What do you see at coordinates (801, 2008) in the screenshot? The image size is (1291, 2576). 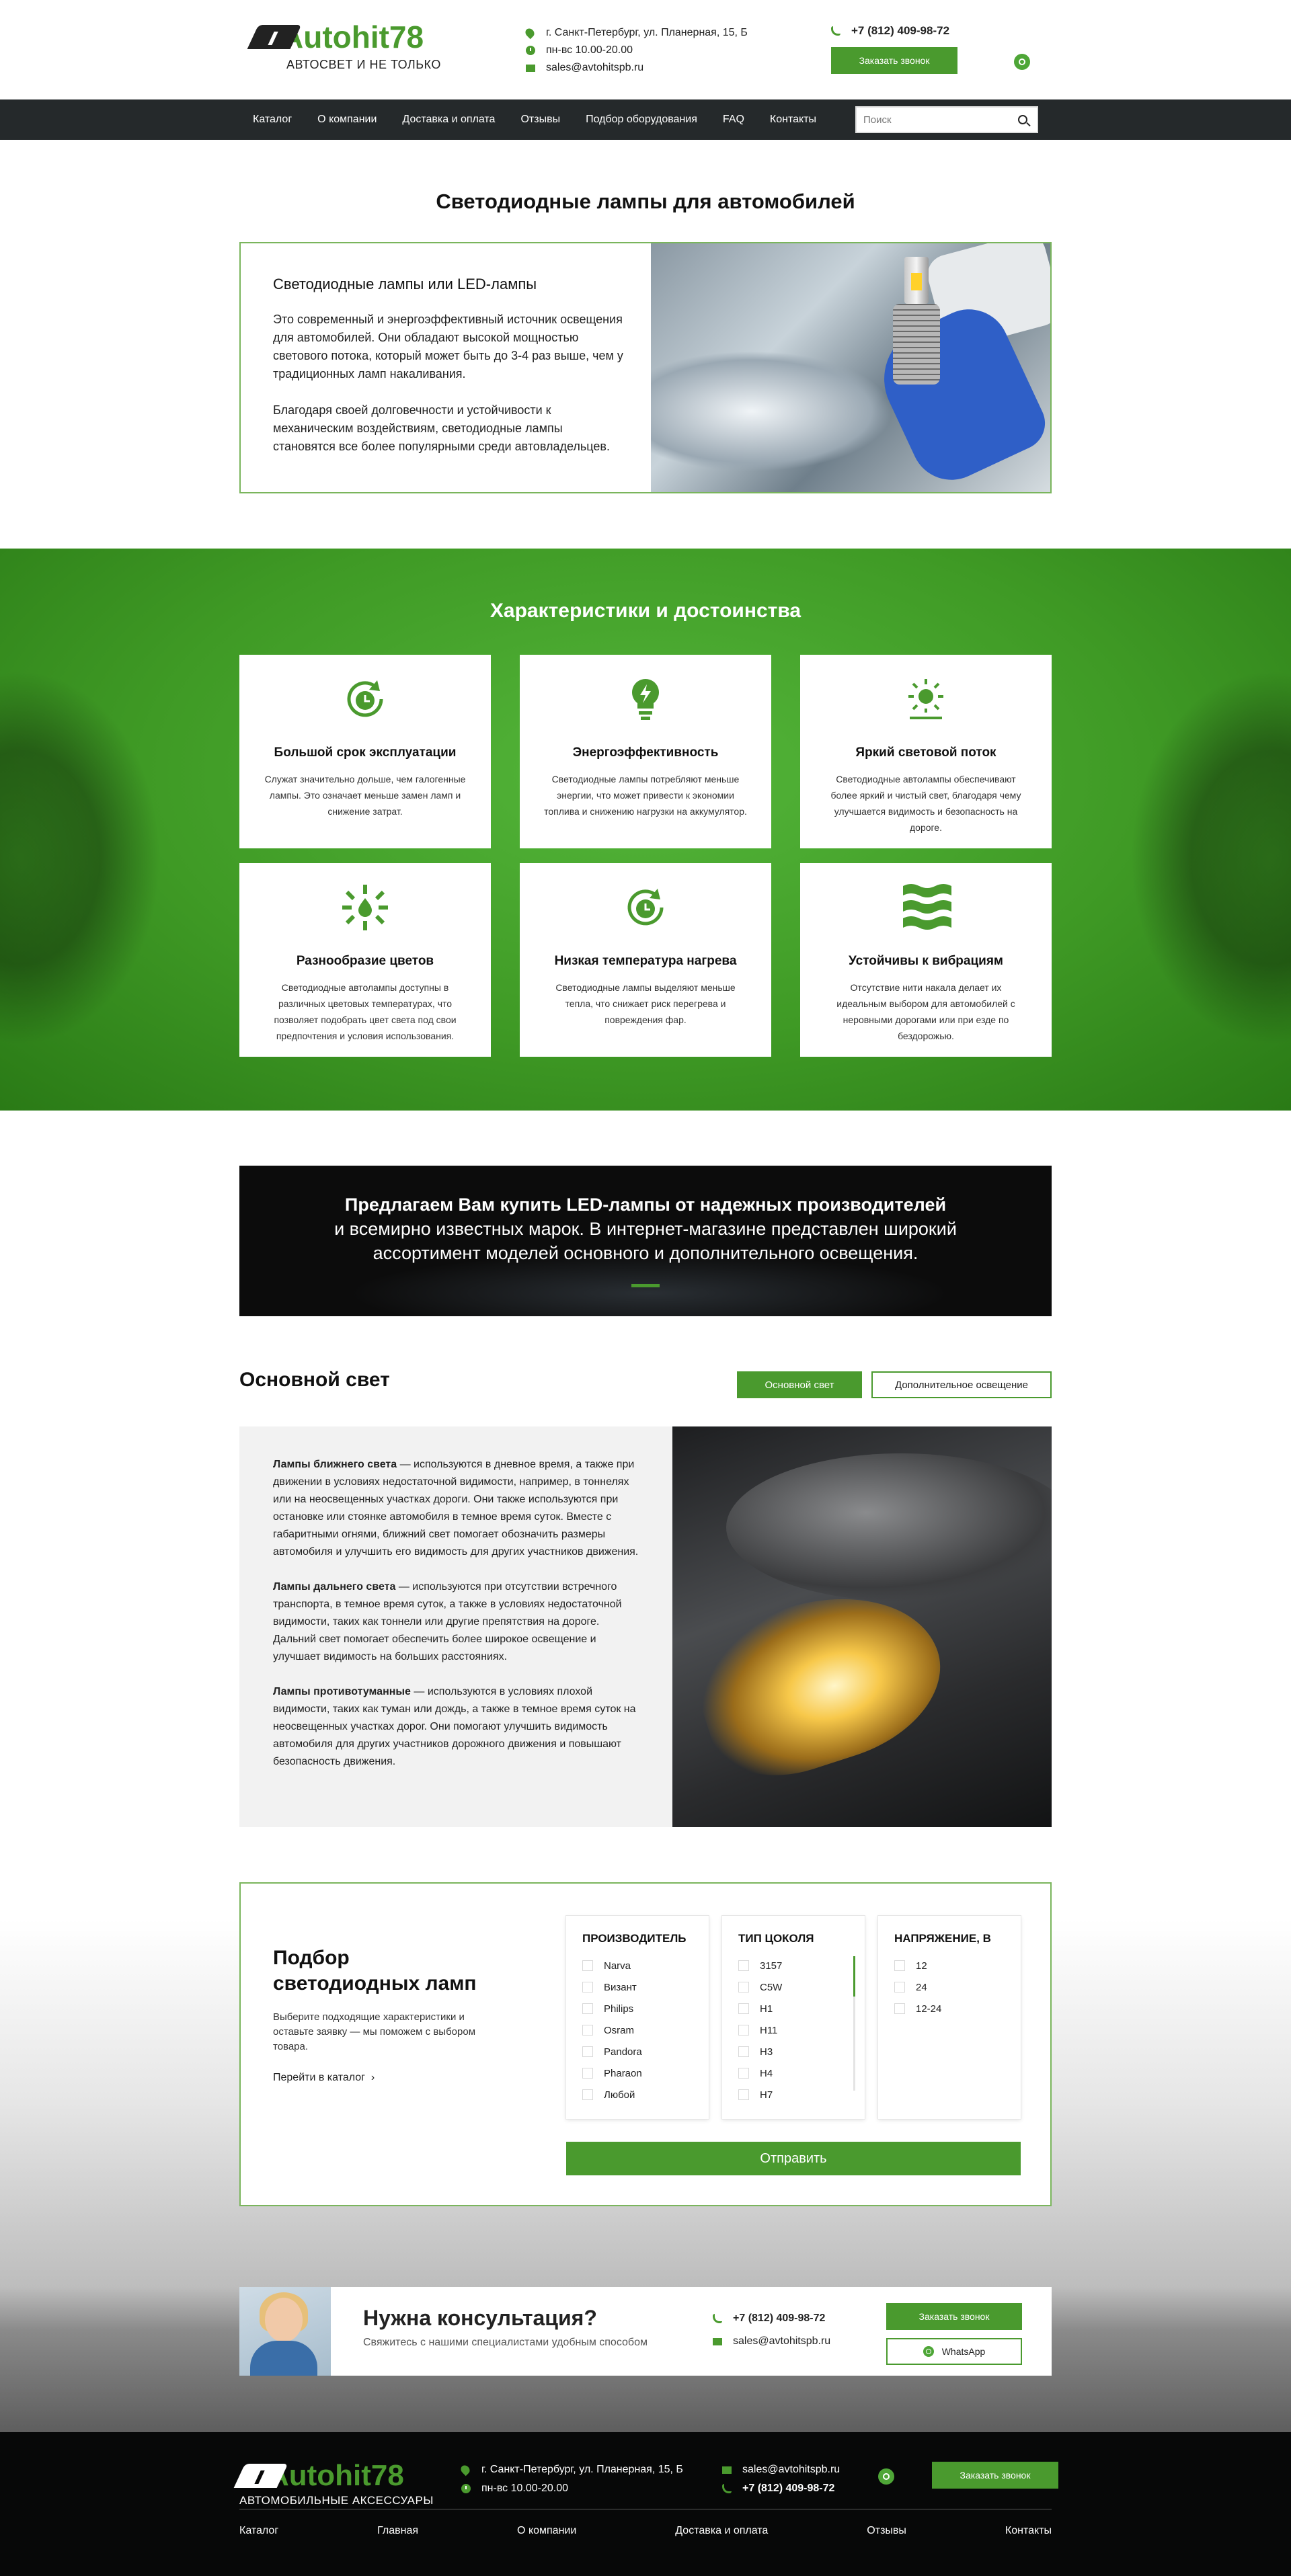 I see `filter-option: H1` at bounding box center [801, 2008].